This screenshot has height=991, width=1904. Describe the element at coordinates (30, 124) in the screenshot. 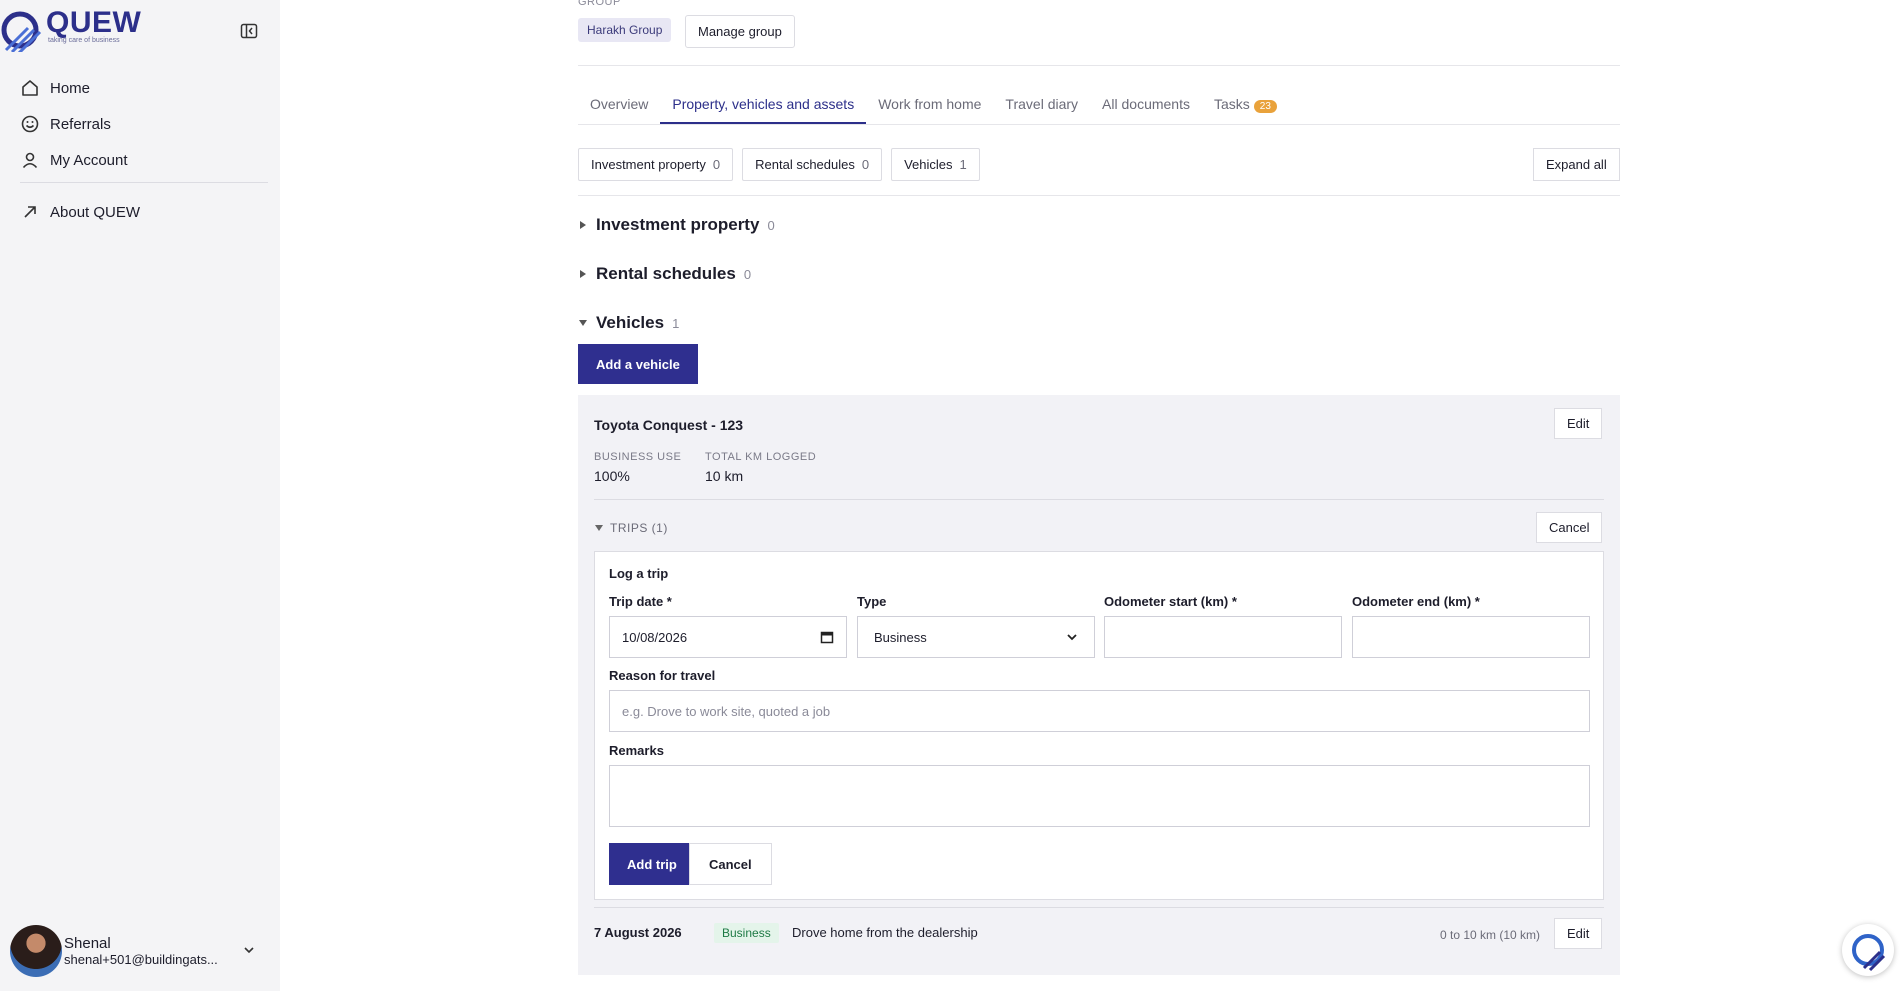

I see `smile-icon` at that location.